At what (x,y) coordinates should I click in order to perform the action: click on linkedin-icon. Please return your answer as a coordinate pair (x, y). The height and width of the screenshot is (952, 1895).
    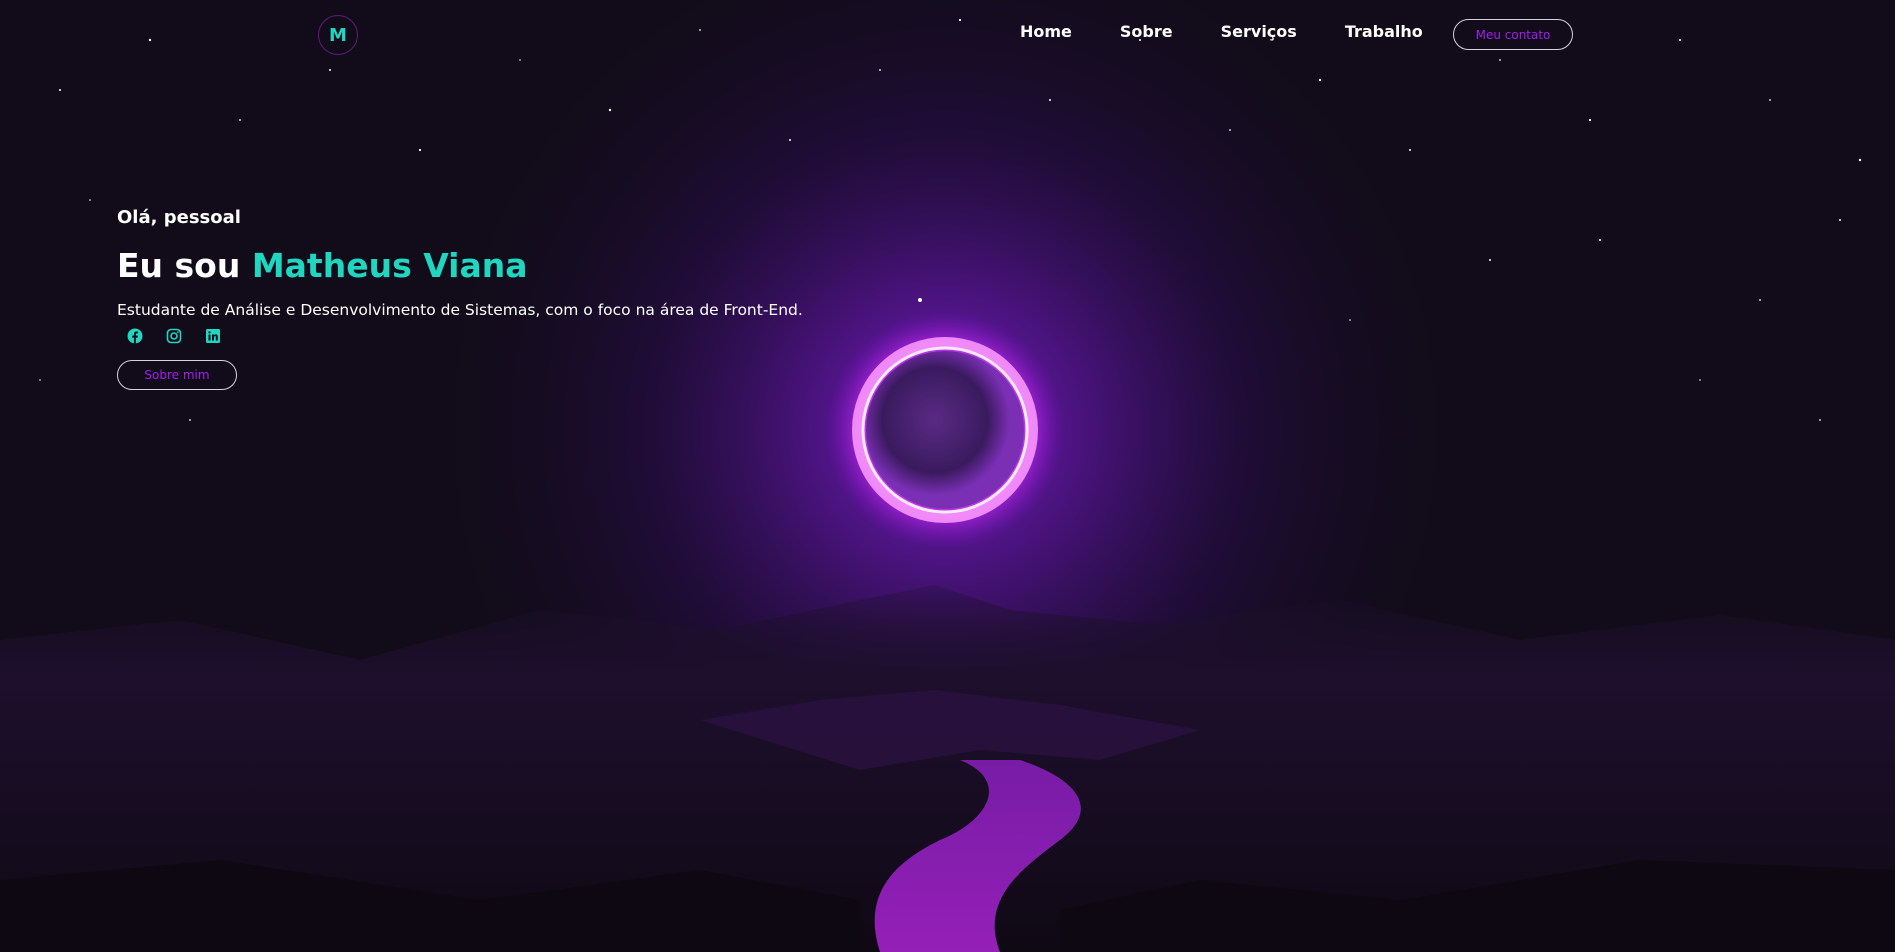
    Looking at the image, I should click on (213, 336).